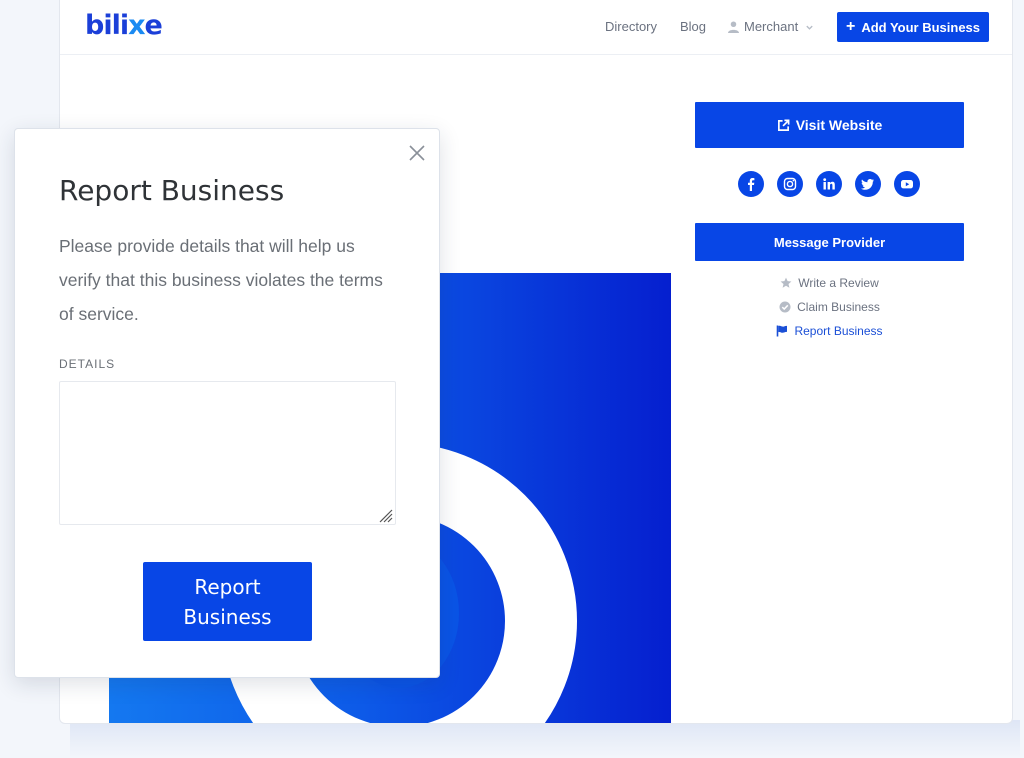 Image resolution: width=1024 pixels, height=758 pixels. Describe the element at coordinates (907, 184) in the screenshot. I see `youtube-icon` at that location.